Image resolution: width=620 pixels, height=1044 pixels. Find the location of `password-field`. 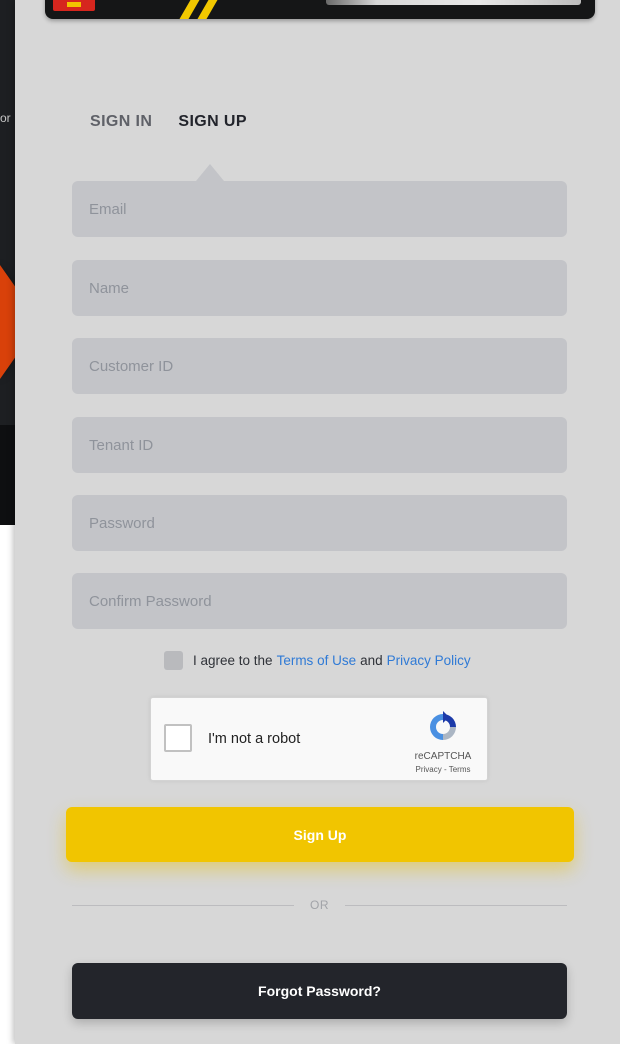

password-field is located at coordinates (319, 523).